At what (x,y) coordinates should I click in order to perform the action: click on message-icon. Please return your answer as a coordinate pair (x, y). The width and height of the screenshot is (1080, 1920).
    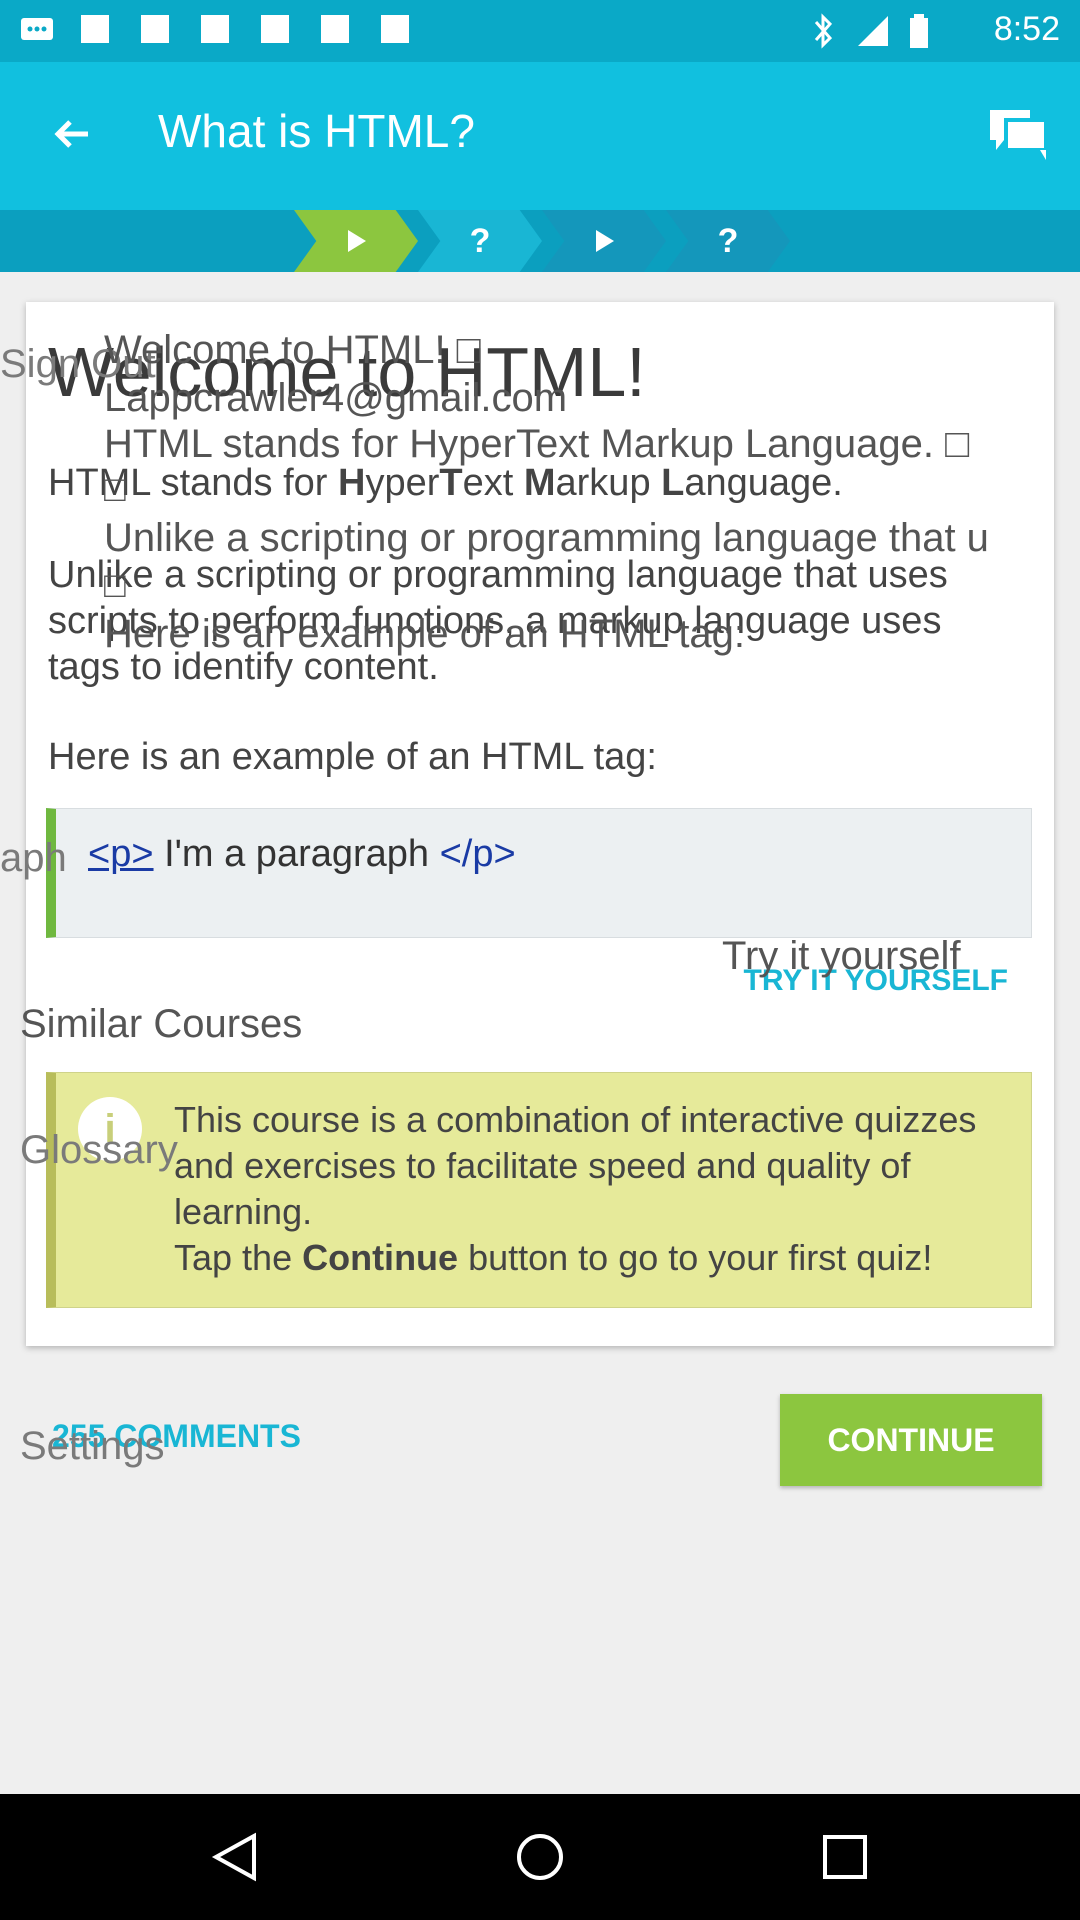
    Looking at the image, I should click on (37, 31).